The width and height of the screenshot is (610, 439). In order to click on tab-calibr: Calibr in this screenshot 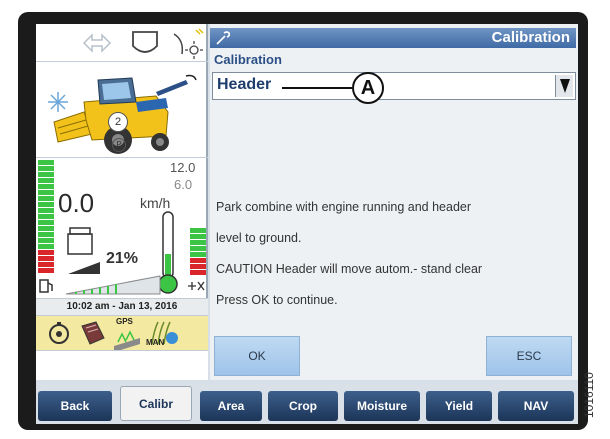, I will do `click(156, 403)`.